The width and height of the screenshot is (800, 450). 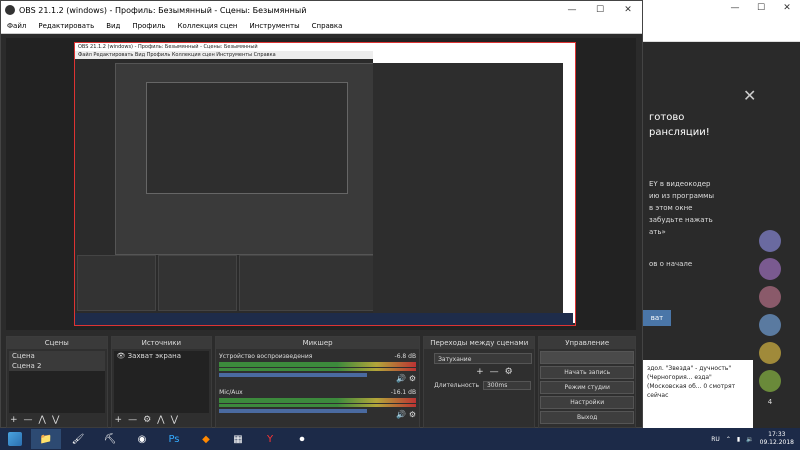 I want to click on app-icon: ◉, so click(x=142, y=439).